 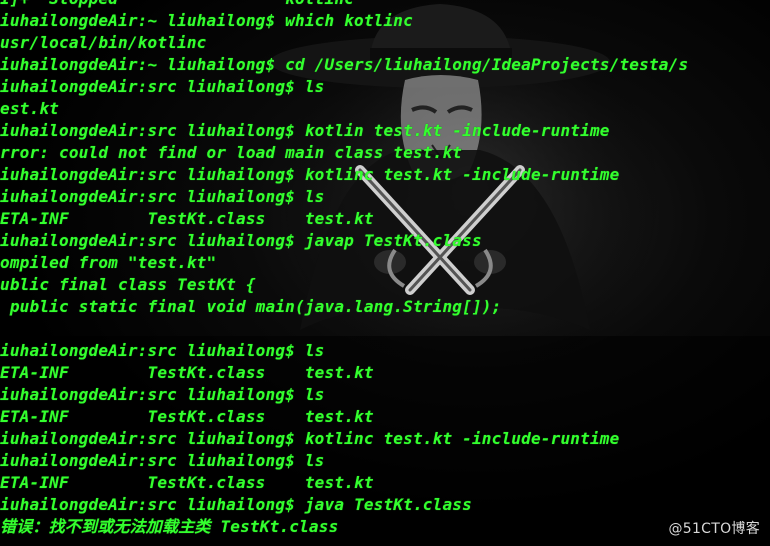 I want to click on watermark: @51CTO博客, so click(x=714, y=529).